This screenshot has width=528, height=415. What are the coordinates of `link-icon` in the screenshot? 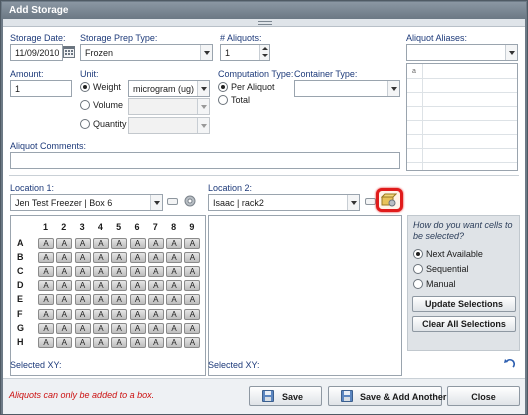 It's located at (370, 201).